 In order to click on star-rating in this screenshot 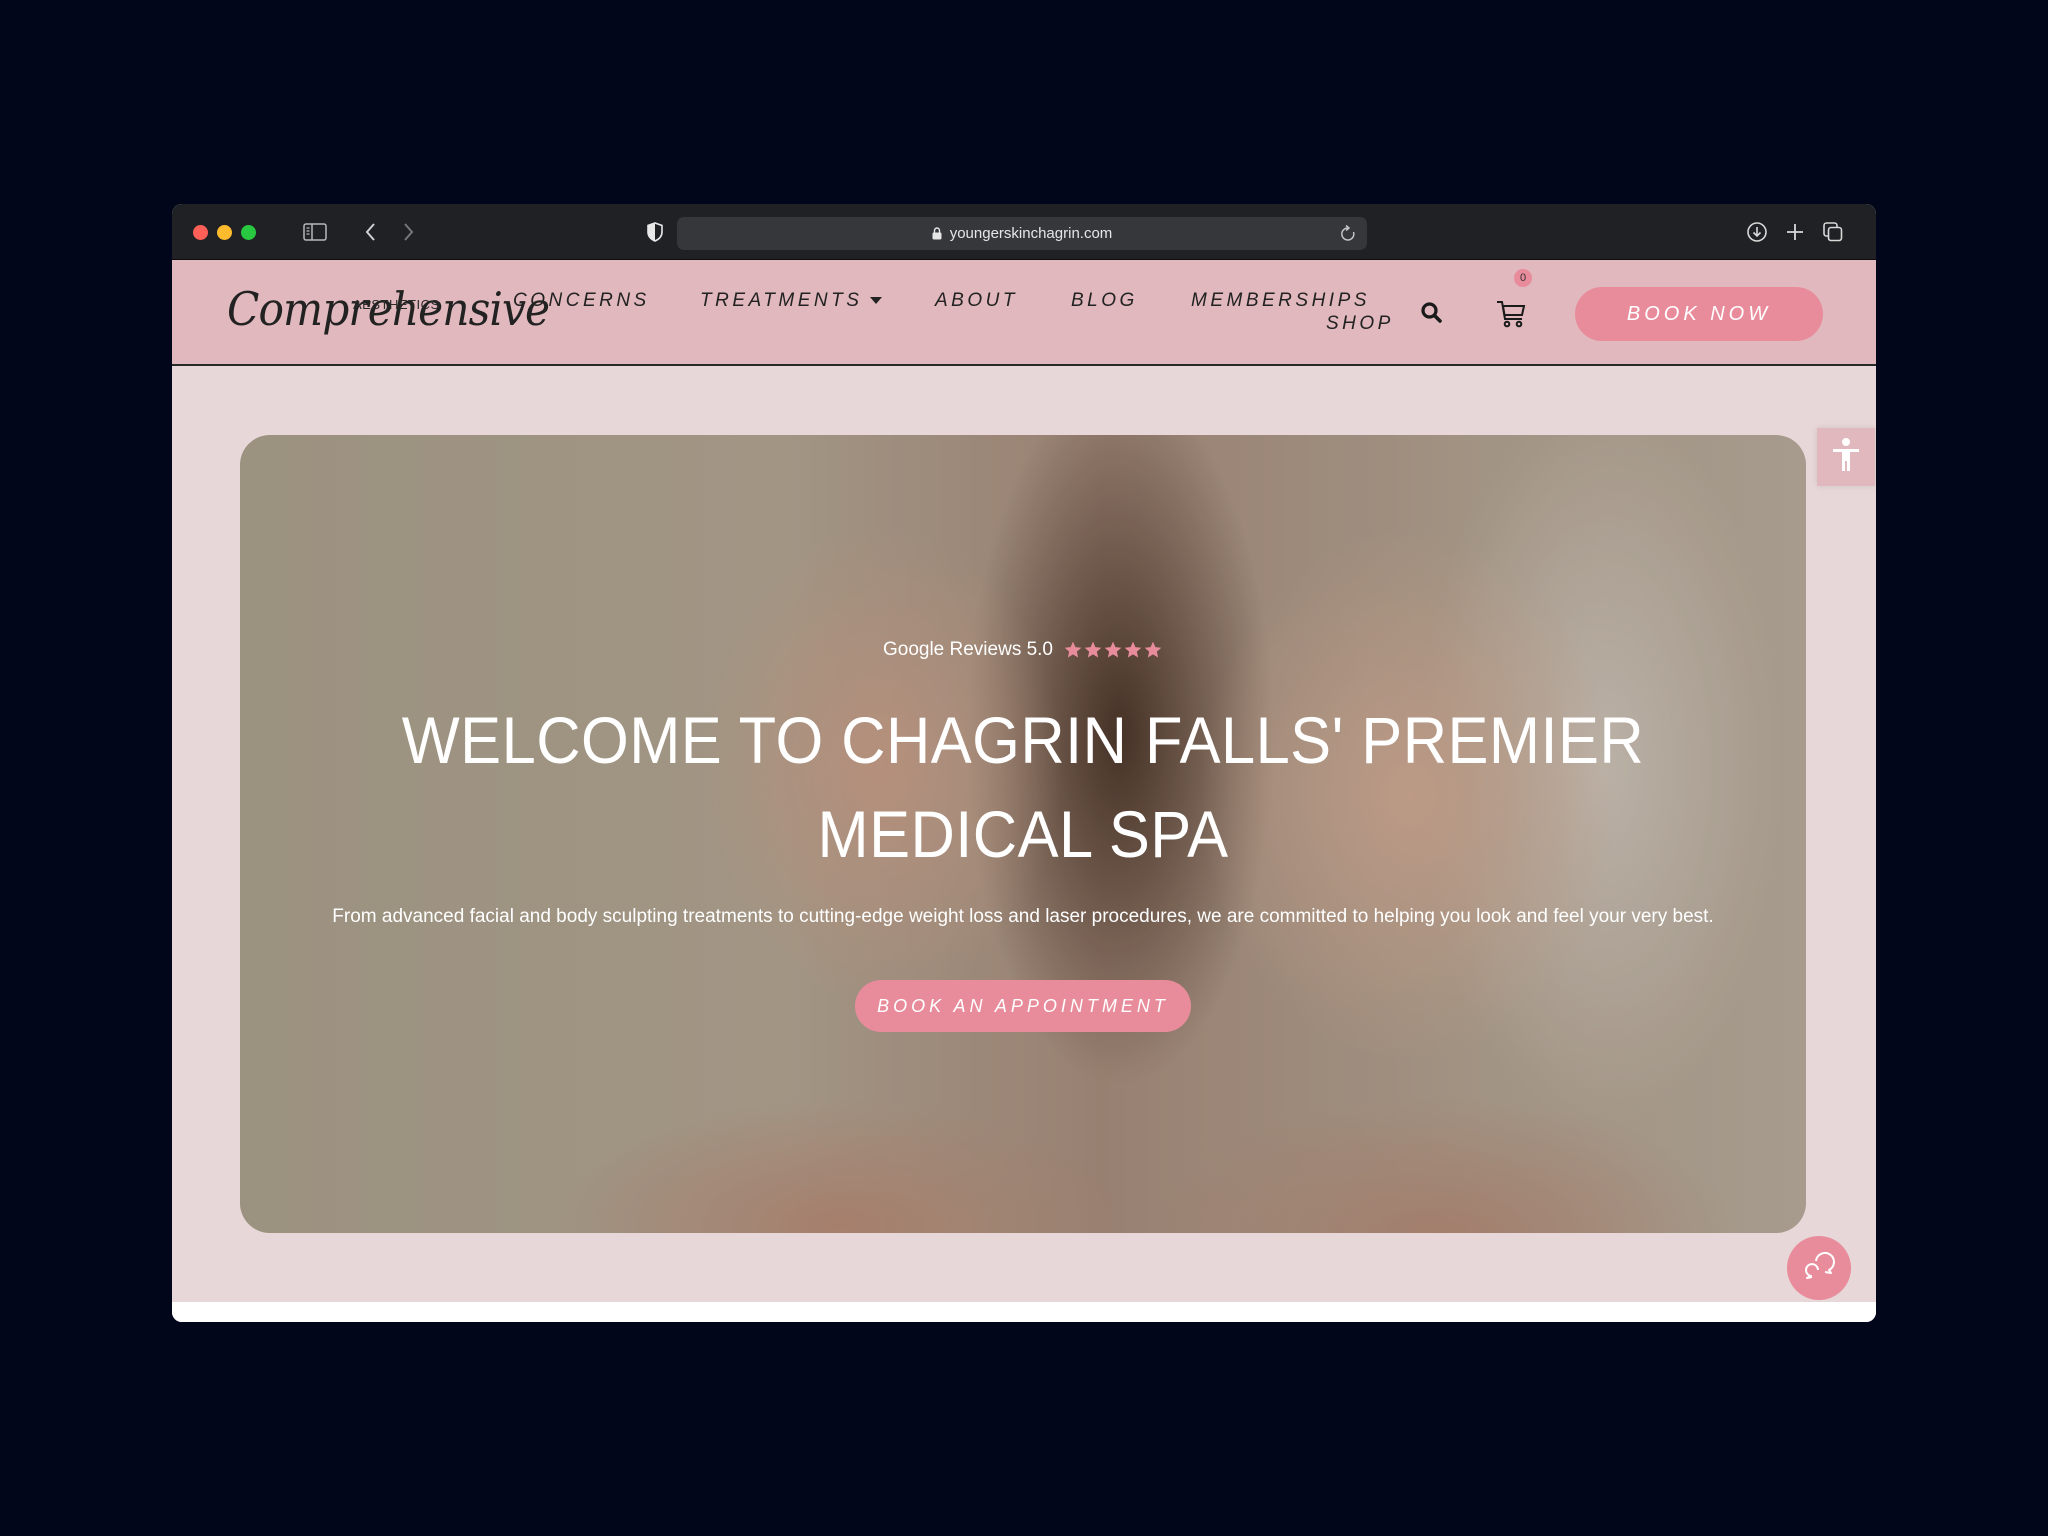, I will do `click(1113, 650)`.